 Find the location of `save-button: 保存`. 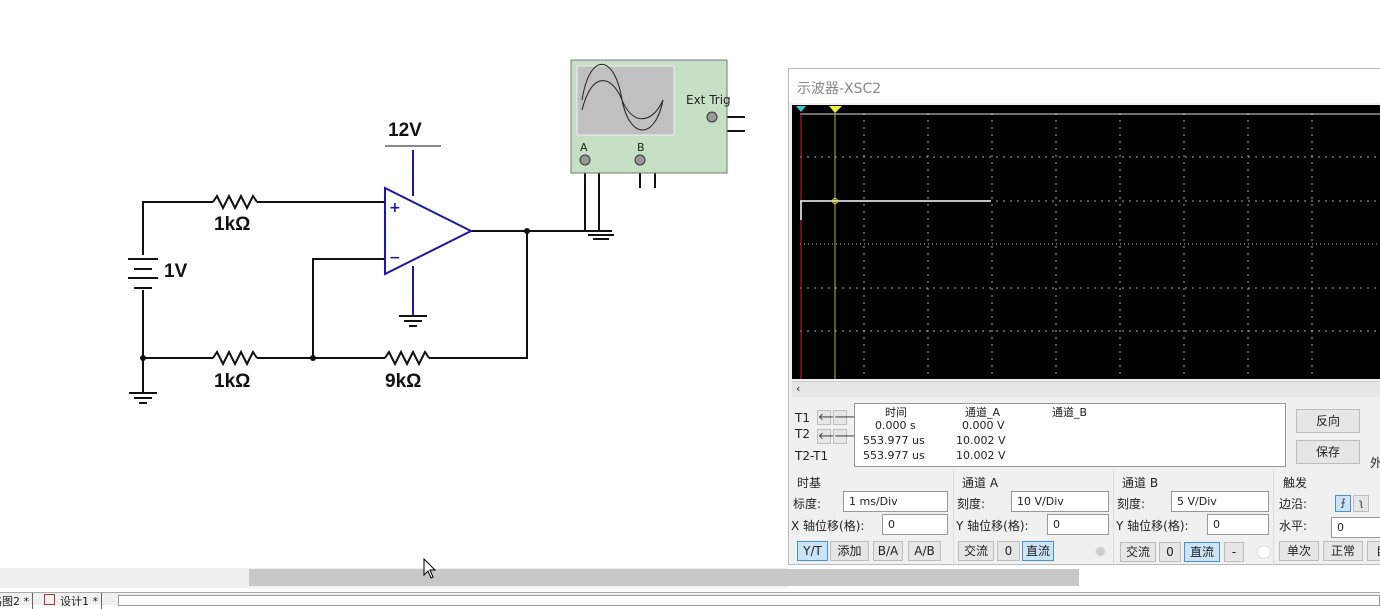

save-button: 保存 is located at coordinates (1328, 452).